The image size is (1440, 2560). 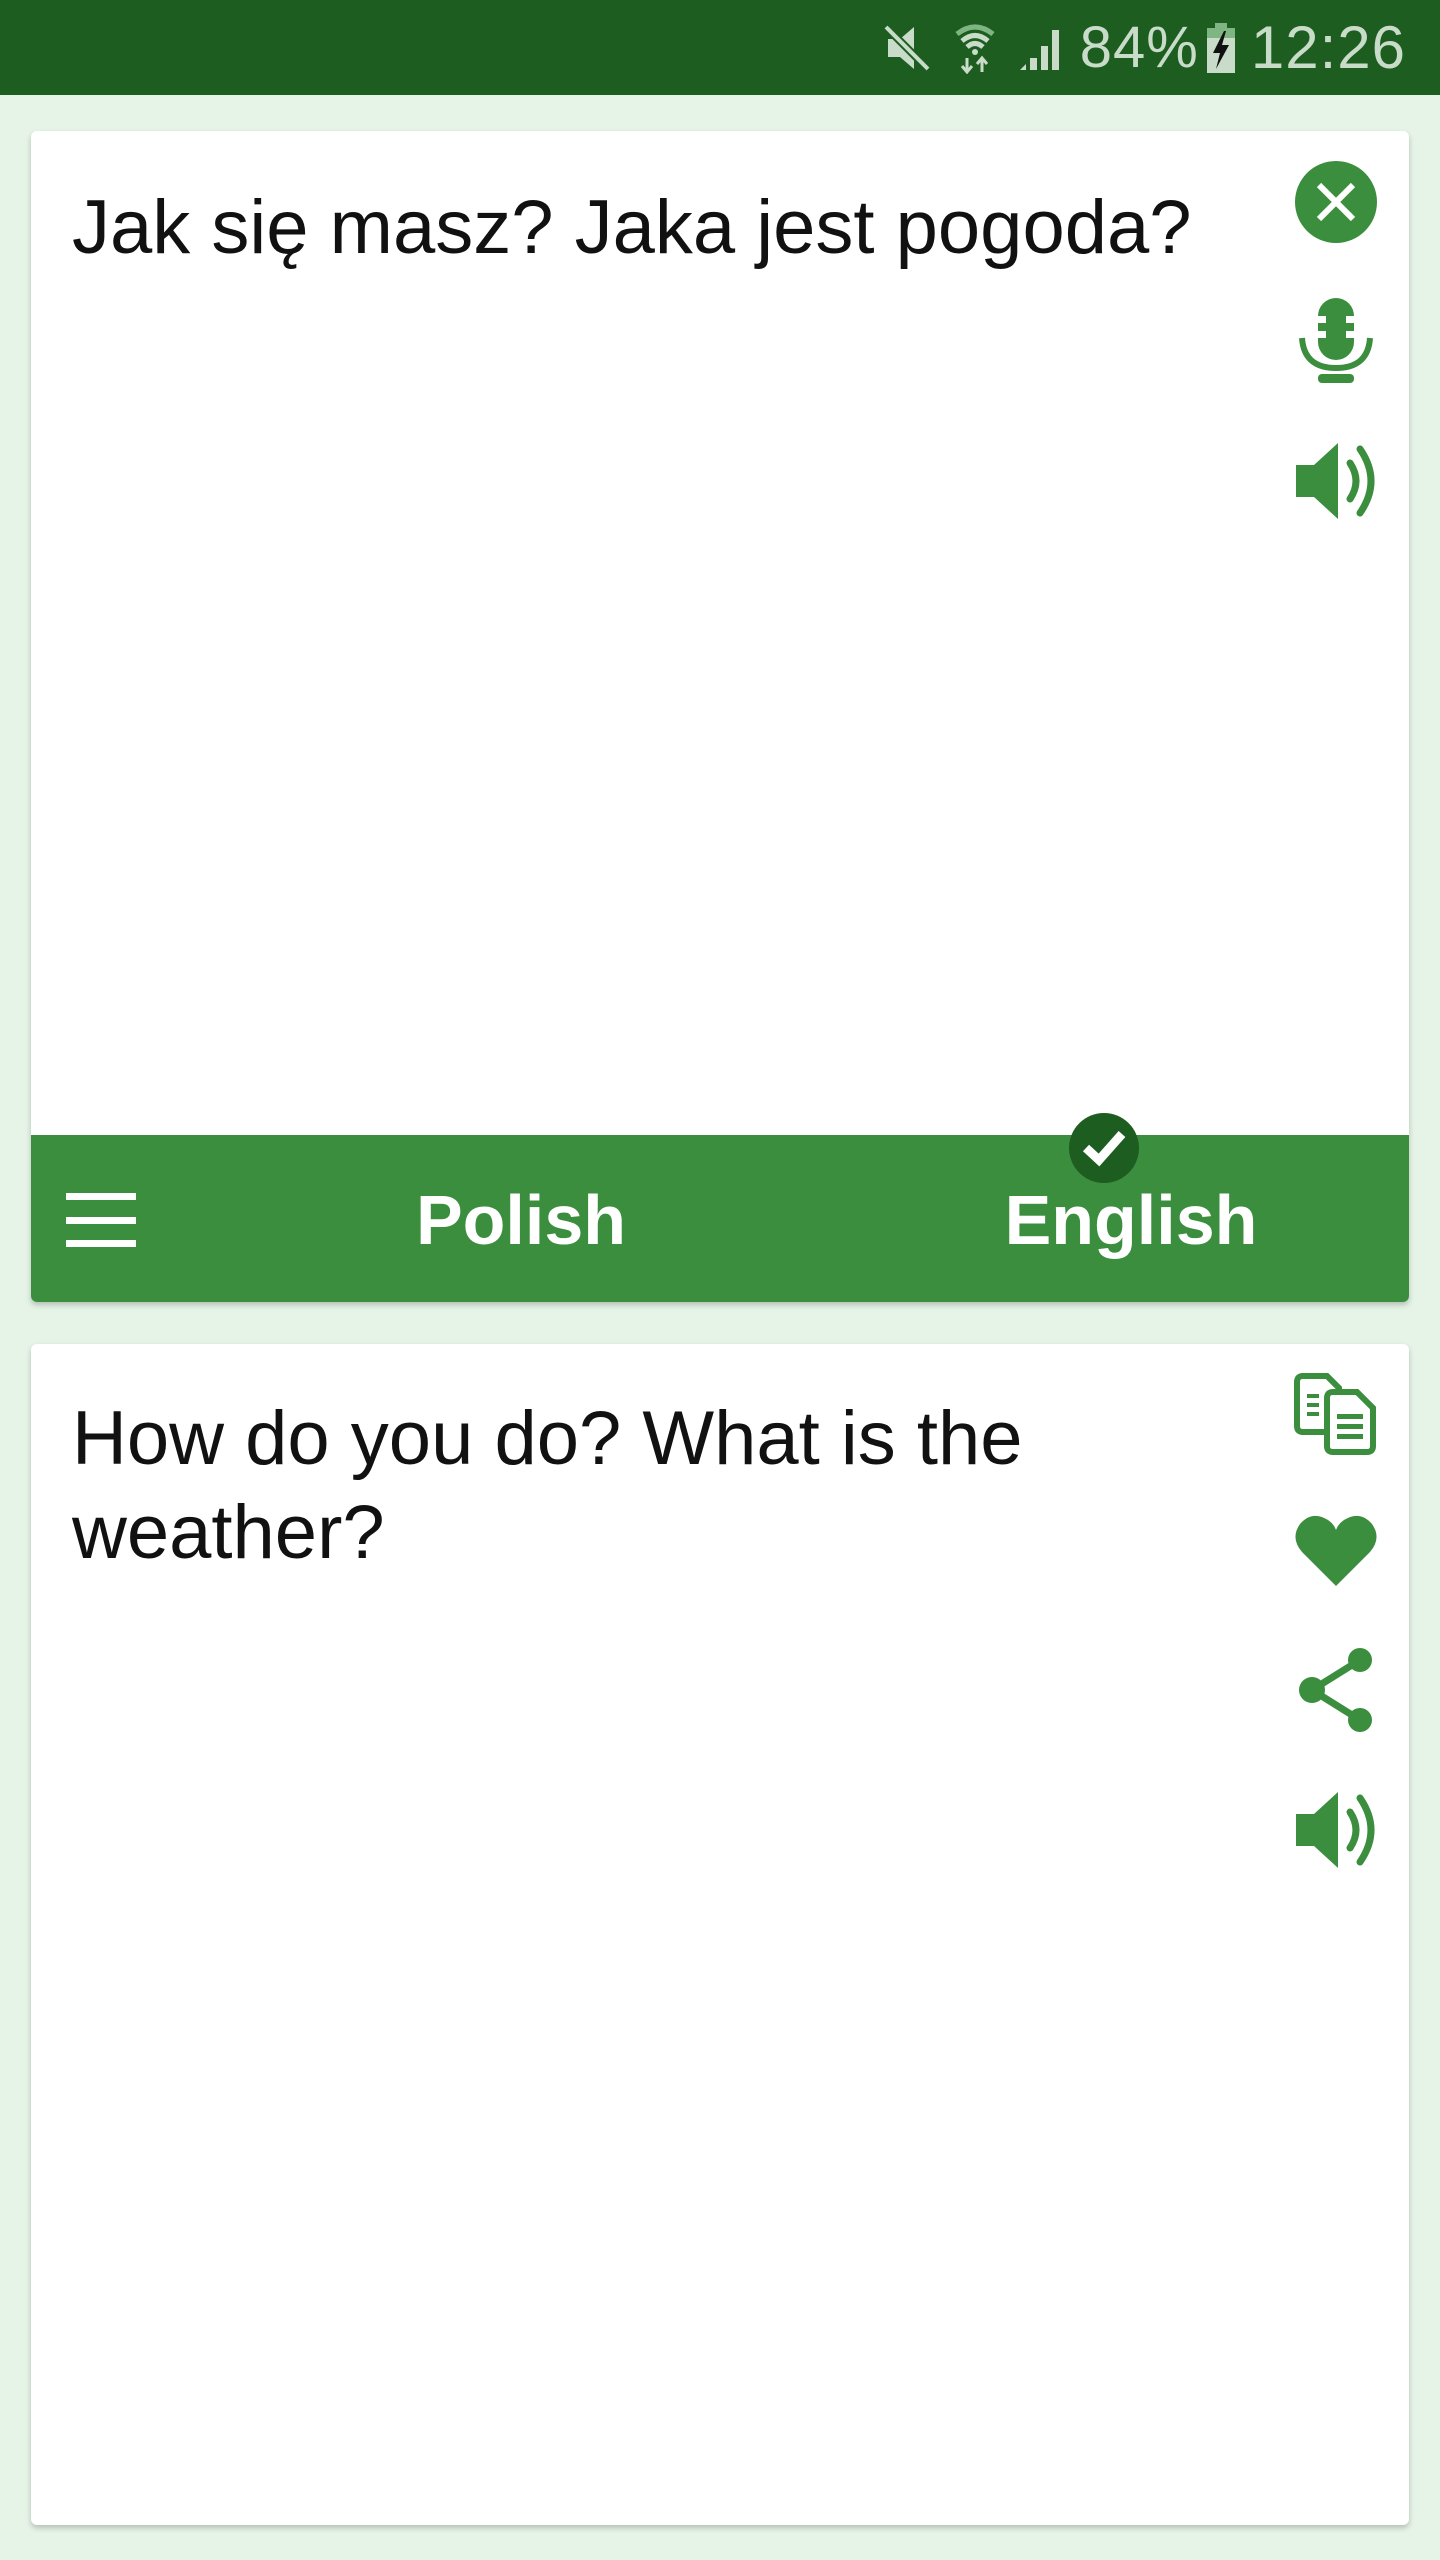 I want to click on copy-button, so click(x=1336, y=1414).